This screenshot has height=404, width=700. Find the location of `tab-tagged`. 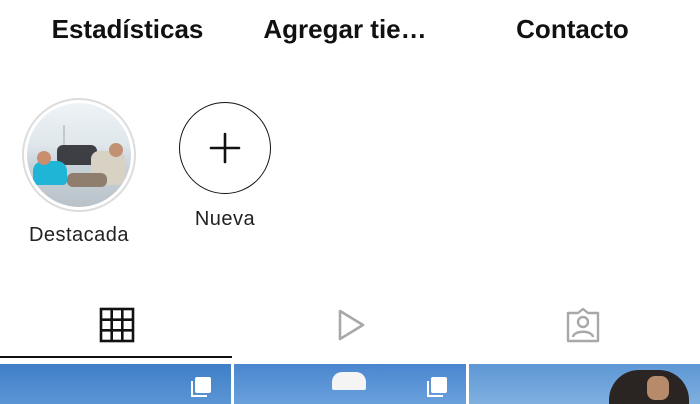

tab-tagged is located at coordinates (582, 325).